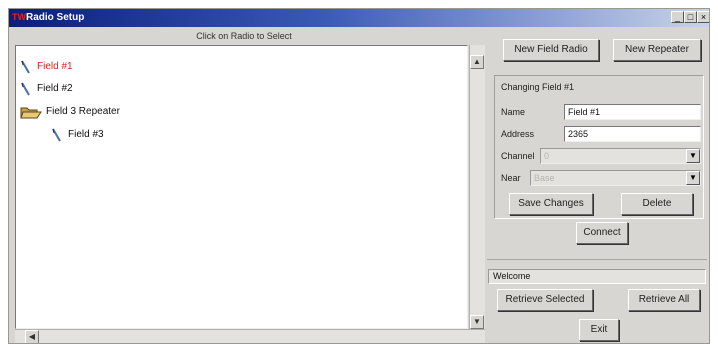  What do you see at coordinates (518, 156) in the screenshot?
I see `channel-label: Channel` at bounding box center [518, 156].